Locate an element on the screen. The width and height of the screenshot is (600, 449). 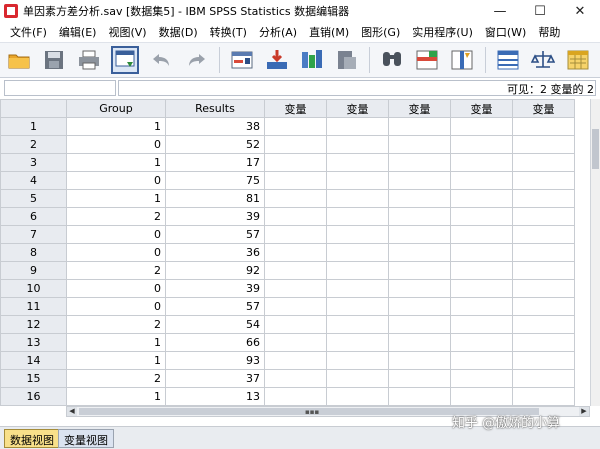
cell-results: 37 is located at coordinates (215, 378).